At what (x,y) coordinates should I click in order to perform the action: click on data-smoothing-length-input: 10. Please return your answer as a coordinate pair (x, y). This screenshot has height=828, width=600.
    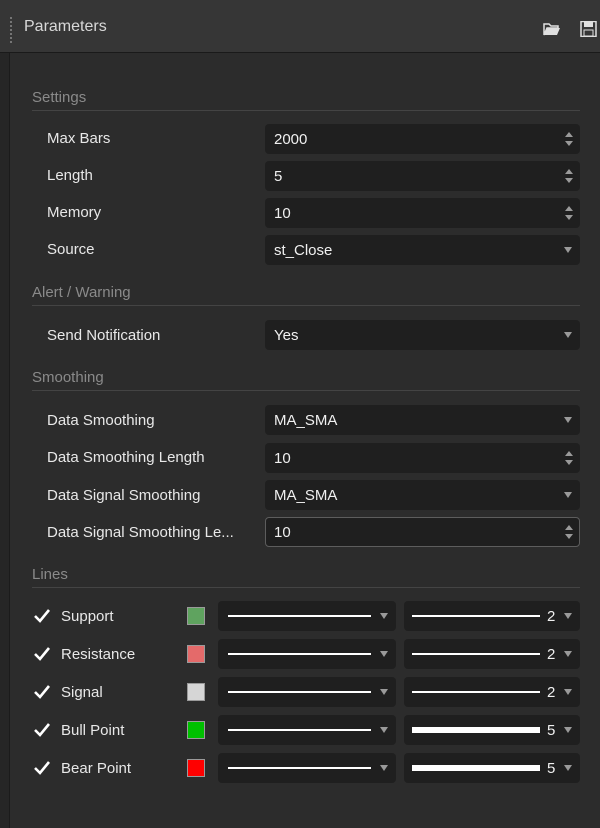
    Looking at the image, I should click on (422, 458).